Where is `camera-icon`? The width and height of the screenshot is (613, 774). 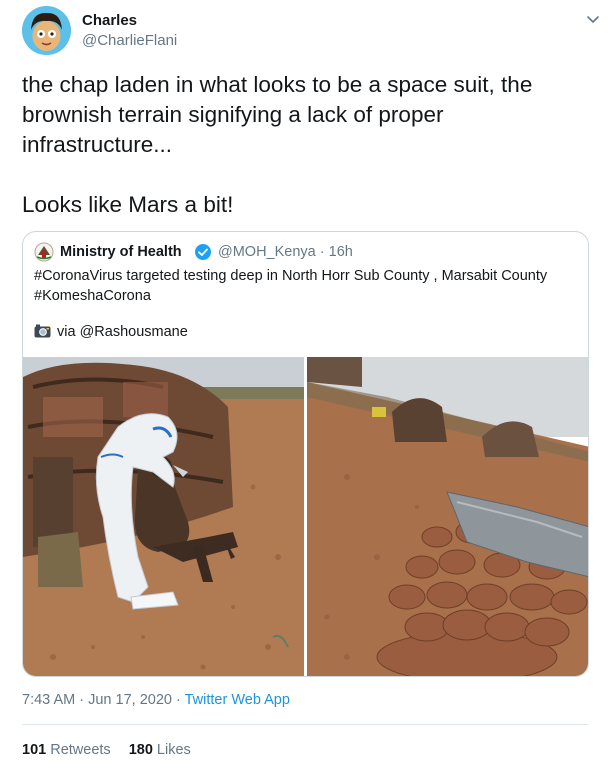
camera-icon is located at coordinates (42, 331).